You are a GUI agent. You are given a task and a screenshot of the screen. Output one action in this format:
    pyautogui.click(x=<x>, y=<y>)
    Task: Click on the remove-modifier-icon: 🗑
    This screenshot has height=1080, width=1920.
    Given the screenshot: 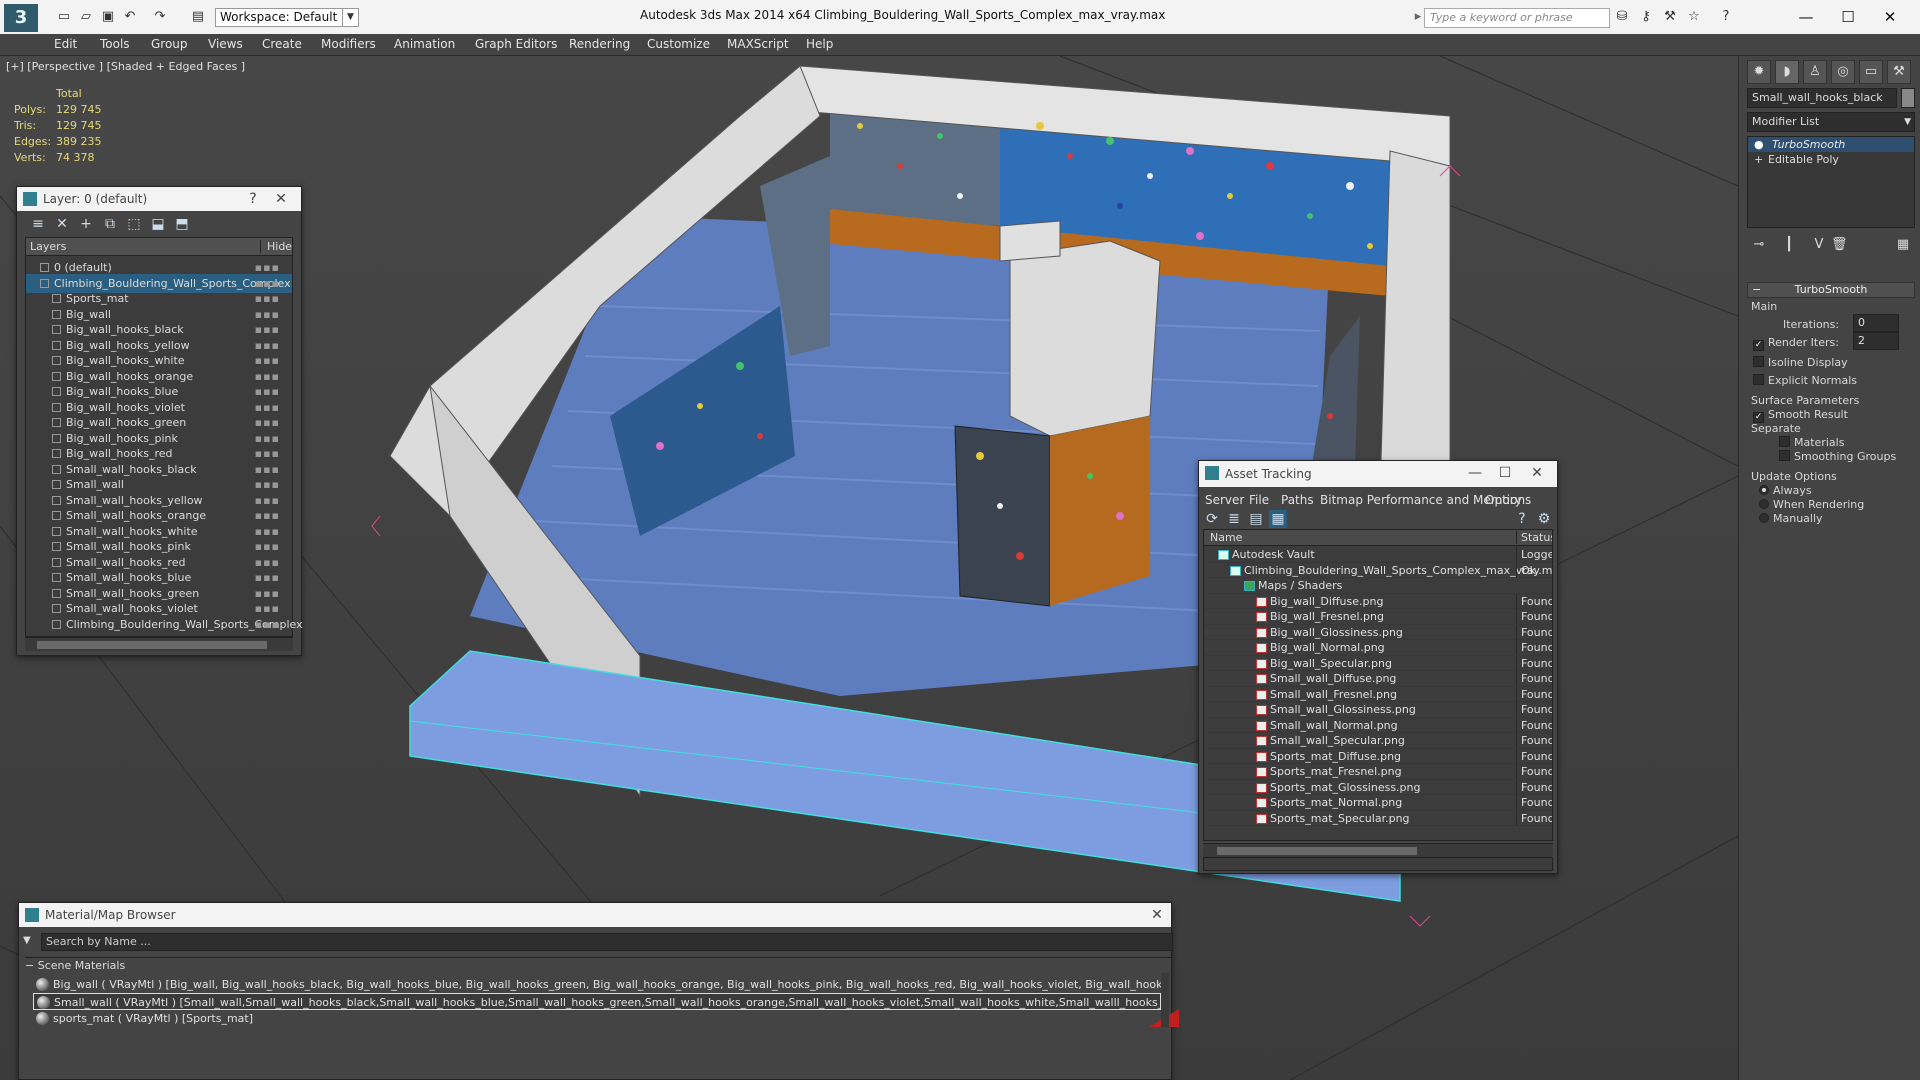 What is the action you would take?
    pyautogui.click(x=1839, y=245)
    